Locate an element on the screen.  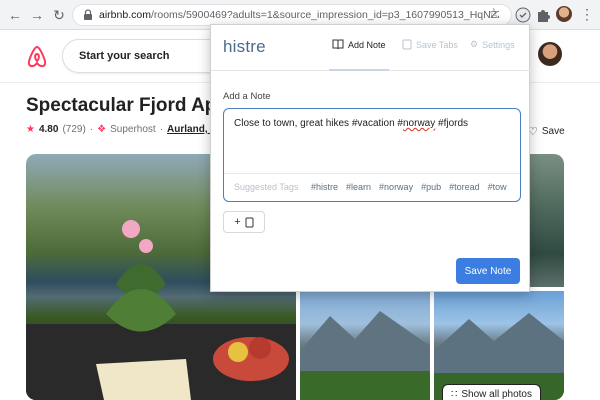
save-label: Save is located at coordinates (553, 131).